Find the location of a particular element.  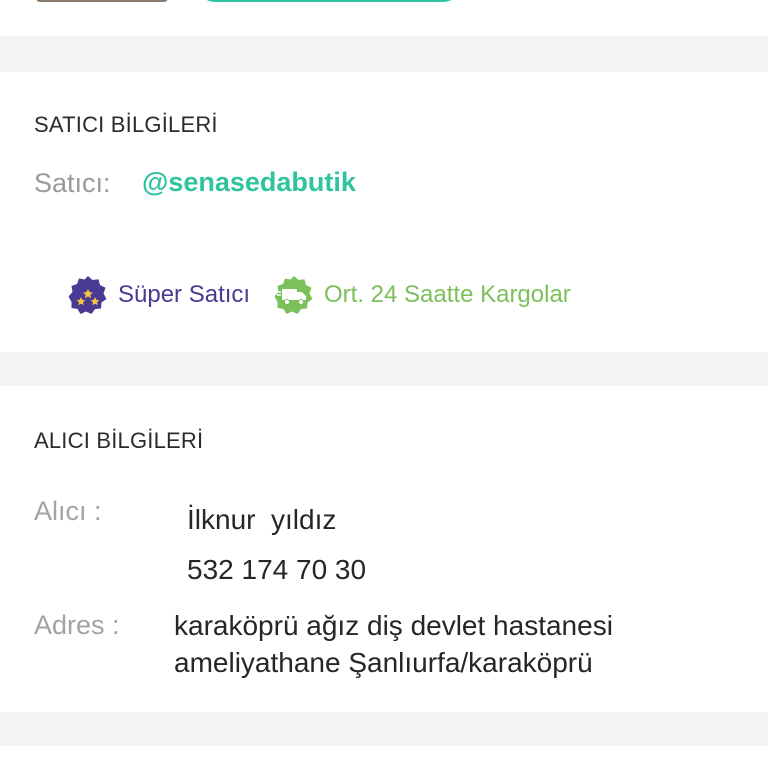

super-seller-badge: Süper Satıcı is located at coordinates (159, 295).